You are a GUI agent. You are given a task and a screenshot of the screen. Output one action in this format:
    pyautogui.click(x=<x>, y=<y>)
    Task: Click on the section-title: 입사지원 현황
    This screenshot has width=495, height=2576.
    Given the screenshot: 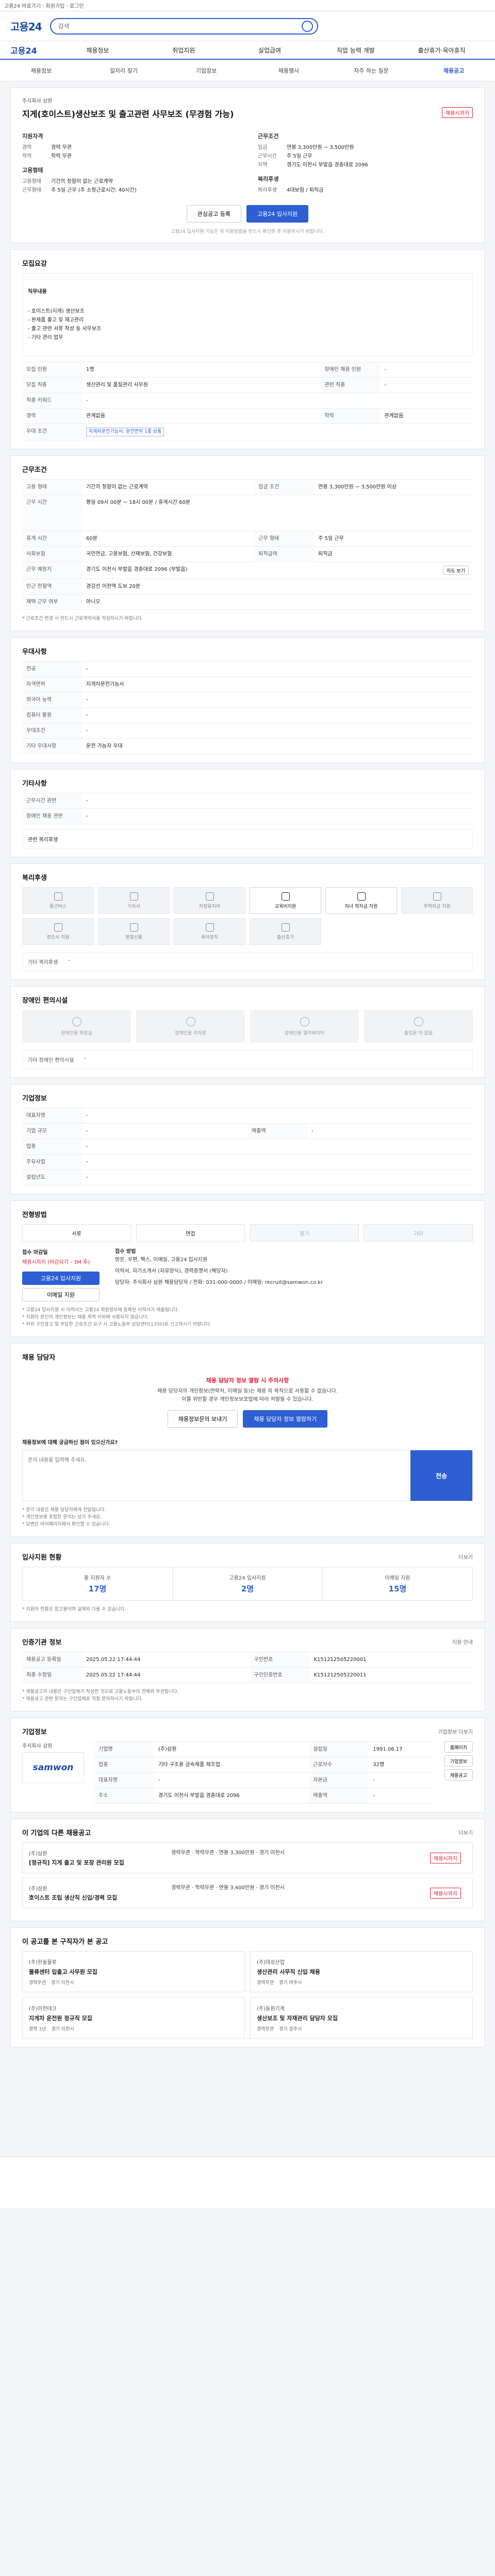 What is the action you would take?
    pyautogui.click(x=42, y=1558)
    